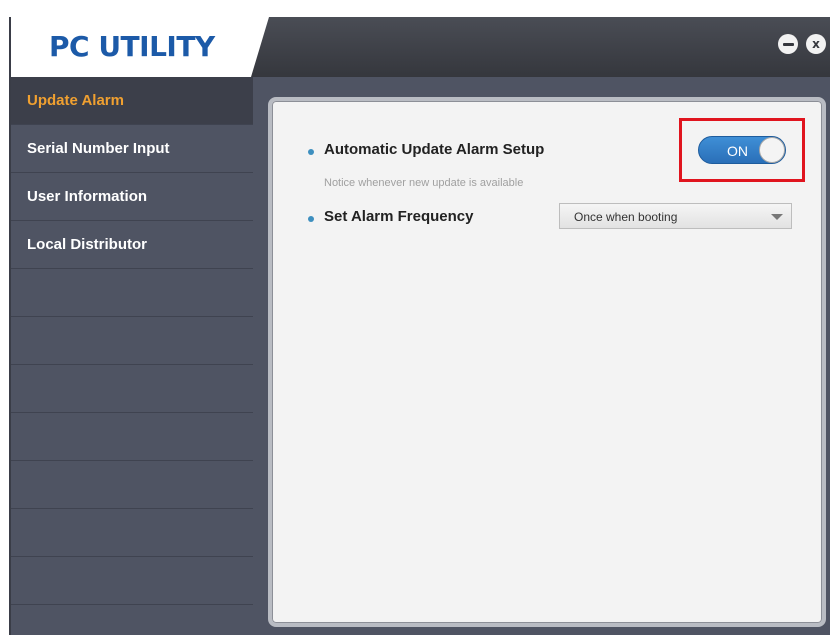 This screenshot has height=635, width=830. What do you see at coordinates (777, 217) in the screenshot?
I see `chevron-down-icon` at bounding box center [777, 217].